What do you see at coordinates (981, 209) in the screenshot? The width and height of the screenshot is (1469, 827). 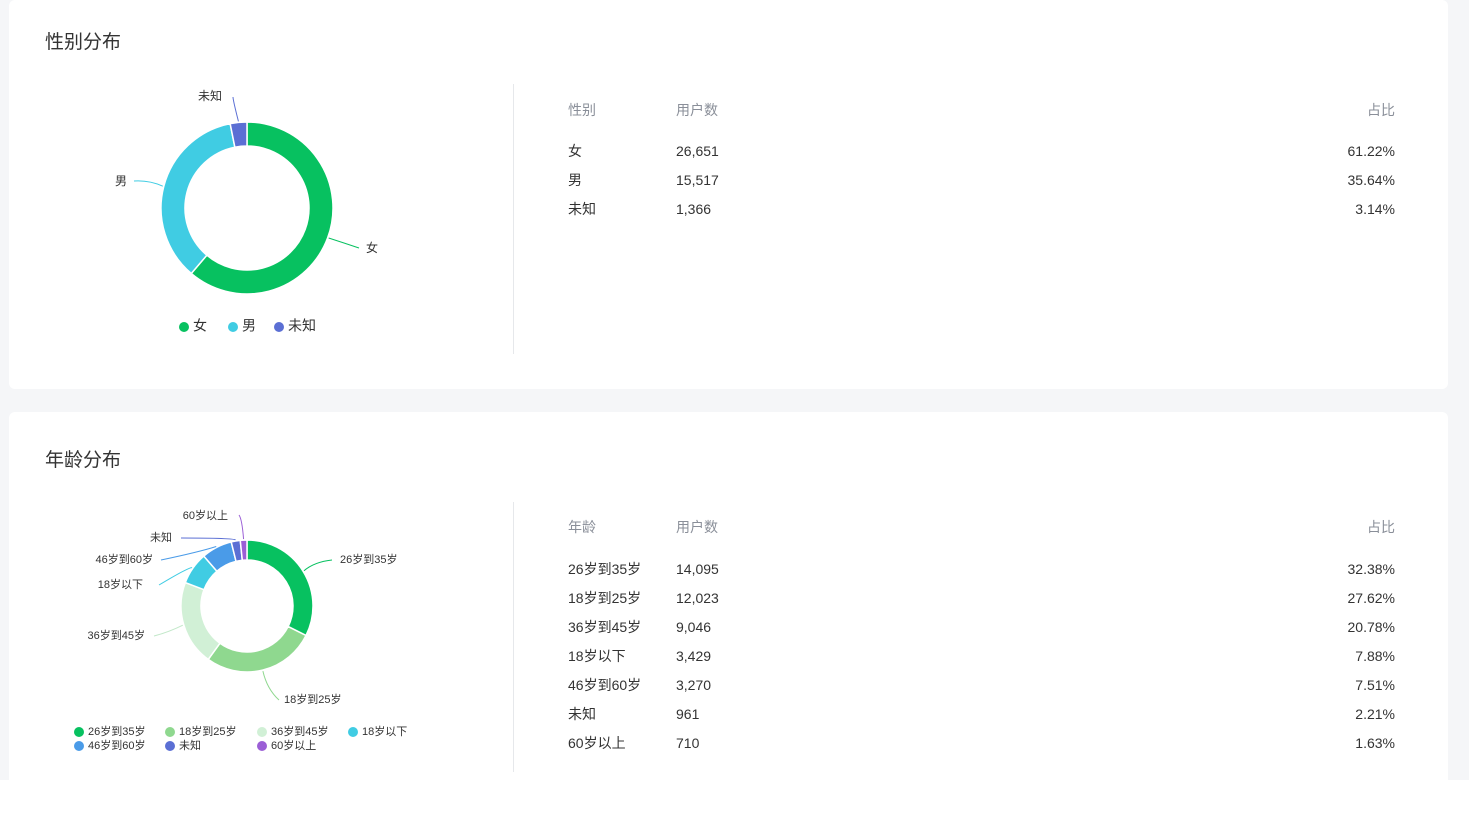 I see `gender-table-row: 未知 1,366 3.14%` at bounding box center [981, 209].